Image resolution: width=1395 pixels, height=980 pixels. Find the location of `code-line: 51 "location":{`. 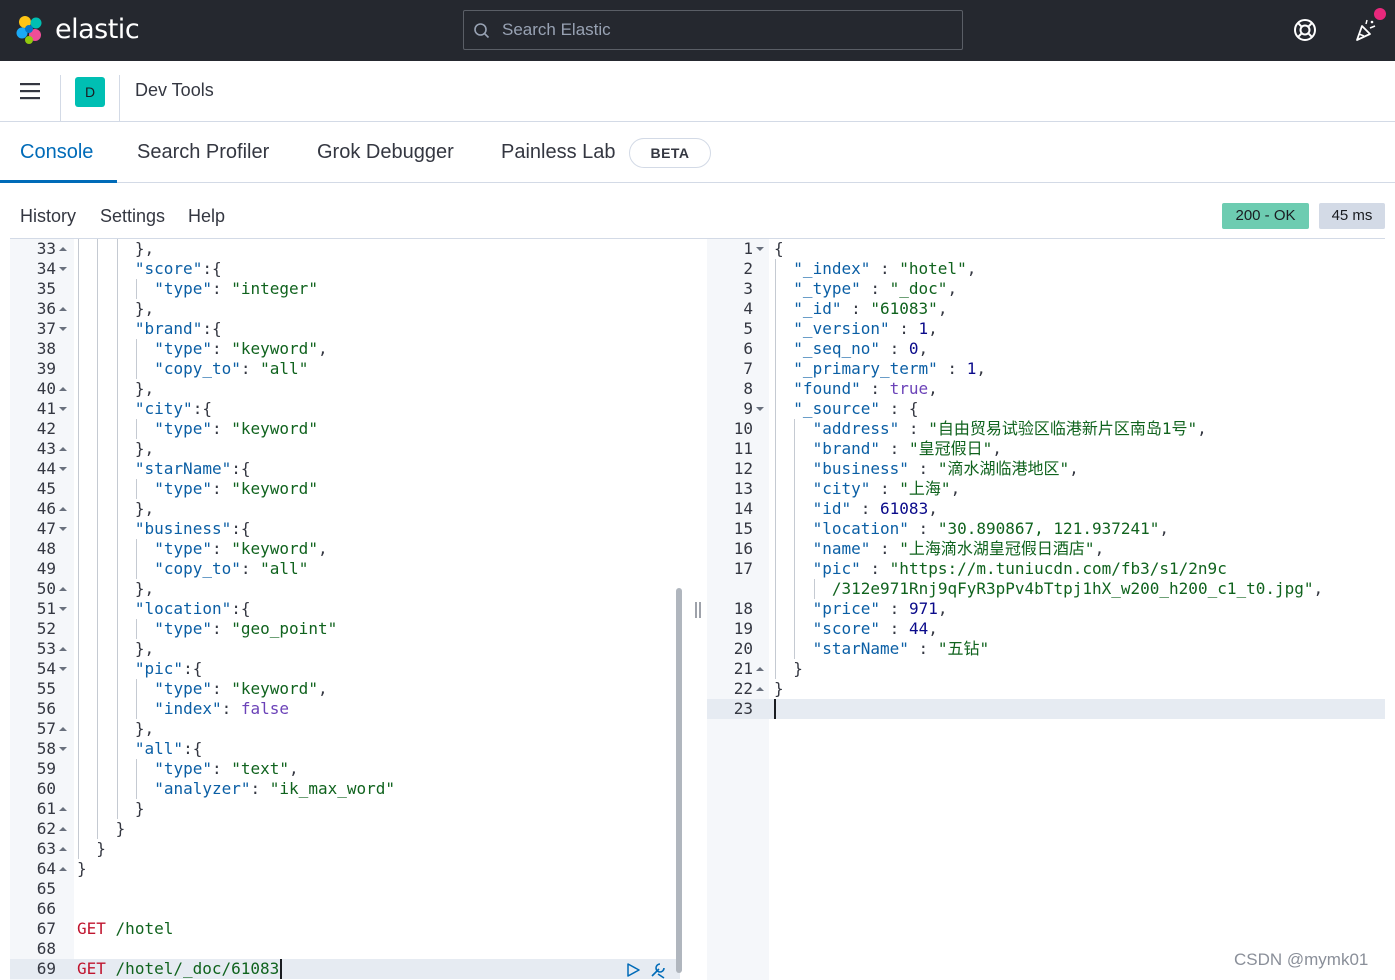

code-line: 51 "location":{ is located at coordinates (345, 609).